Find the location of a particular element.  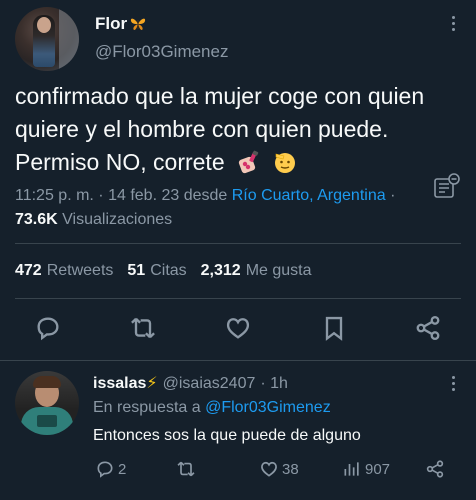

views-label: Visualizaciones is located at coordinates (117, 219).